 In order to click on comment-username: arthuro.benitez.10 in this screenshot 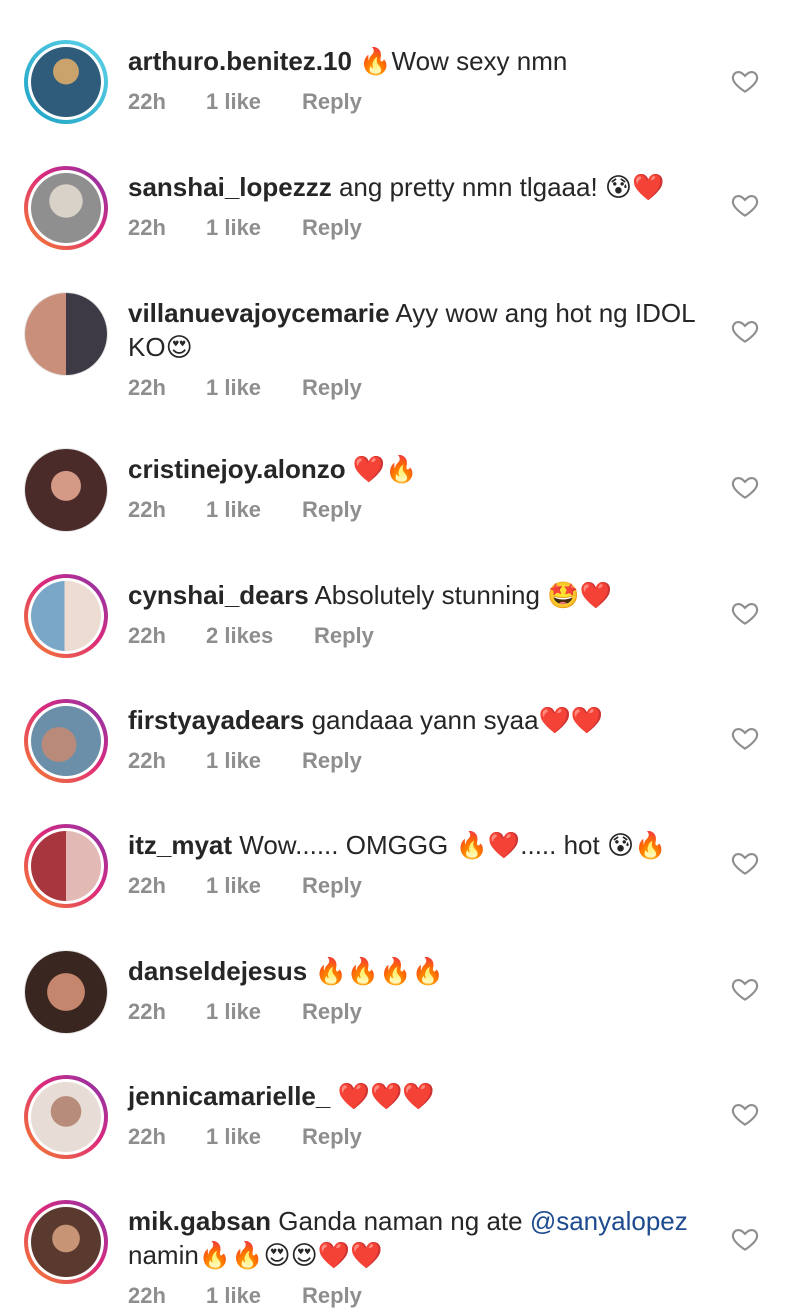, I will do `click(240, 61)`.